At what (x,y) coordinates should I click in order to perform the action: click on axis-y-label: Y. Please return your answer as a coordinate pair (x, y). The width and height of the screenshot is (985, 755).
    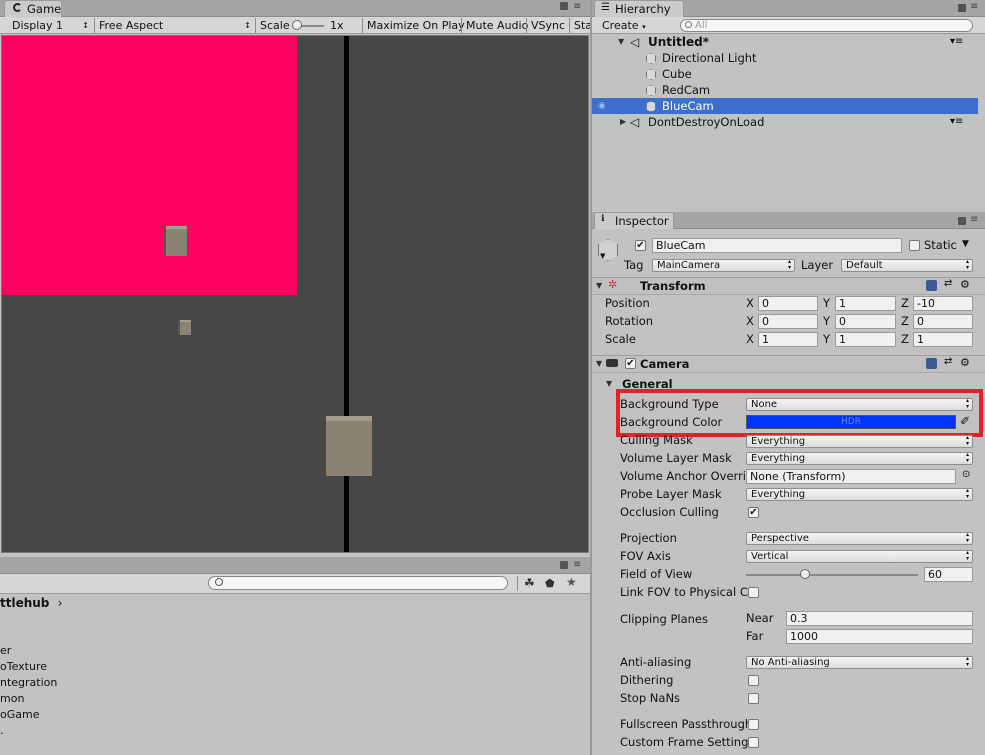
    Looking at the image, I should click on (827, 339).